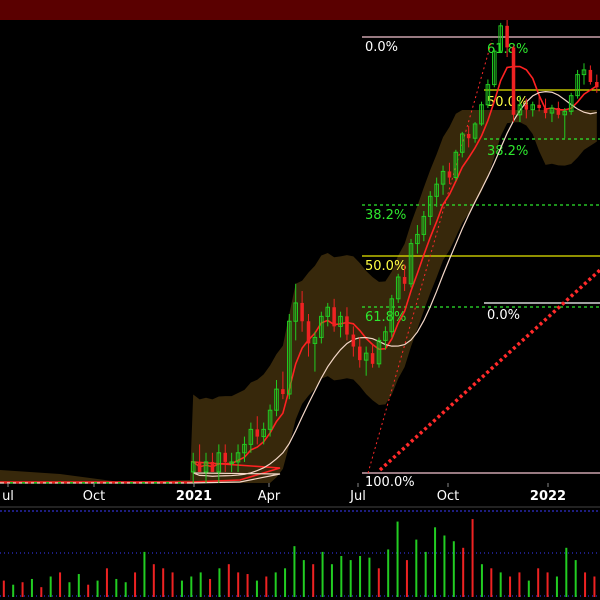  Describe the element at coordinates (269, 496) in the screenshot. I see `x-tick-label: Apr` at that location.